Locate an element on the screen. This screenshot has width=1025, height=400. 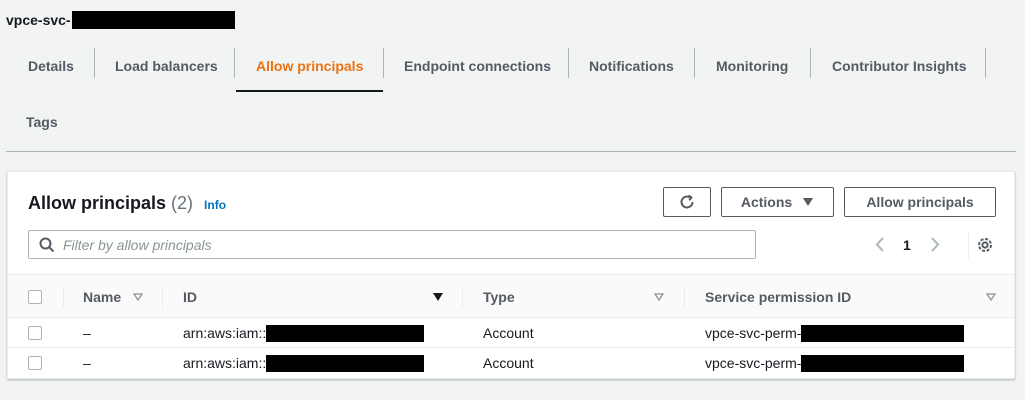
select-all-cell is located at coordinates (35, 297).